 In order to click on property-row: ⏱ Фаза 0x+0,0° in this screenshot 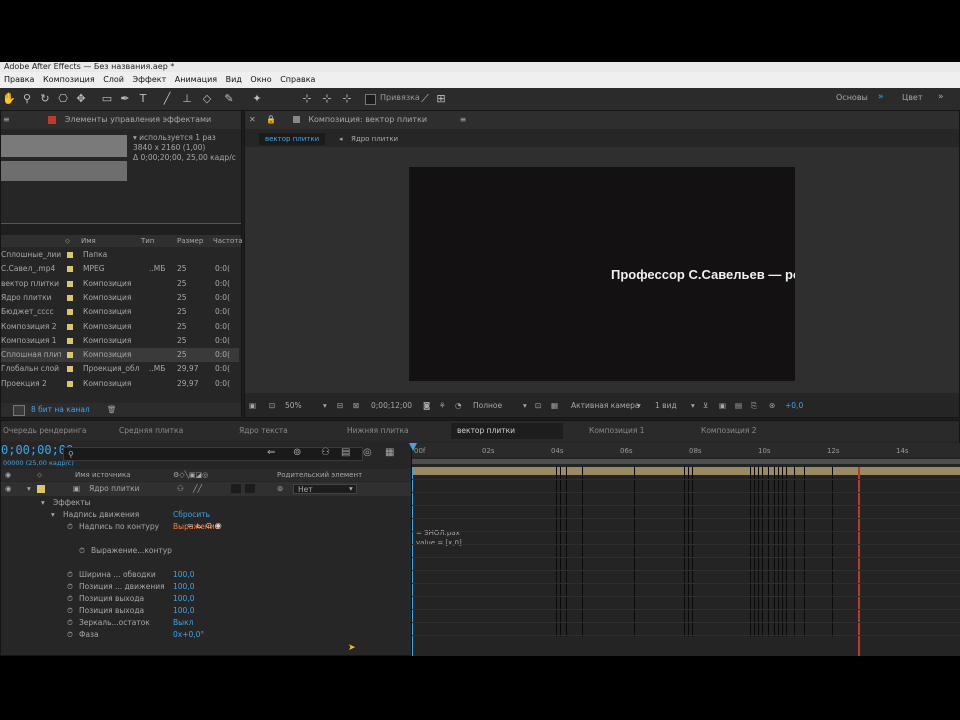, I will do `click(206, 635)`.